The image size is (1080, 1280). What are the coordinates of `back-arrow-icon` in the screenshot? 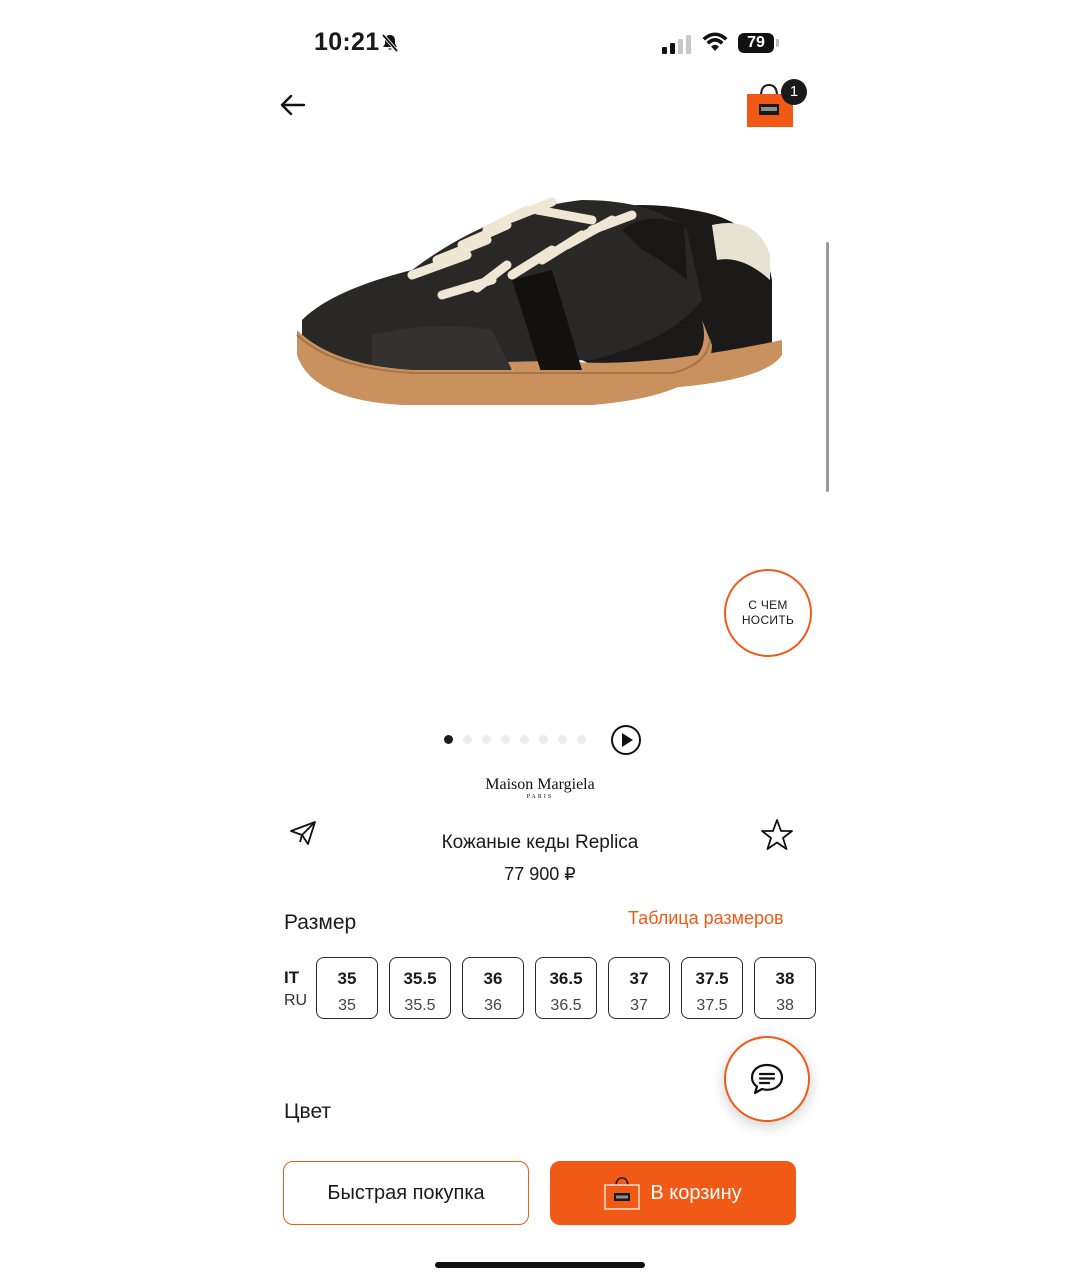 It's located at (293, 105).